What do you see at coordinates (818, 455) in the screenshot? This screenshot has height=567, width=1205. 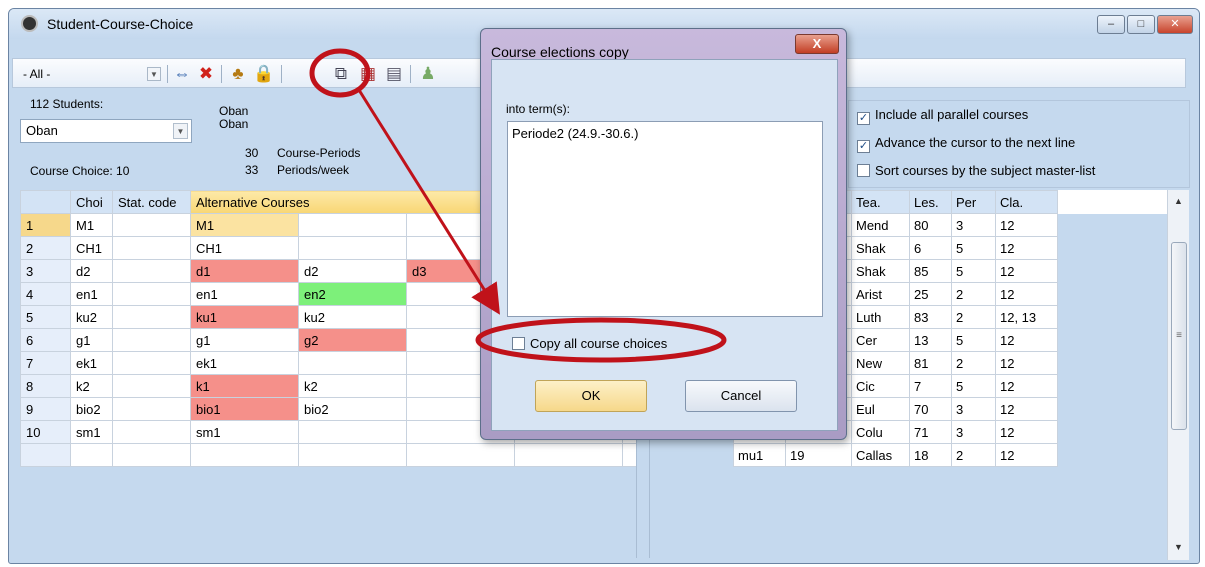 I see `list-num-cell: 19` at bounding box center [818, 455].